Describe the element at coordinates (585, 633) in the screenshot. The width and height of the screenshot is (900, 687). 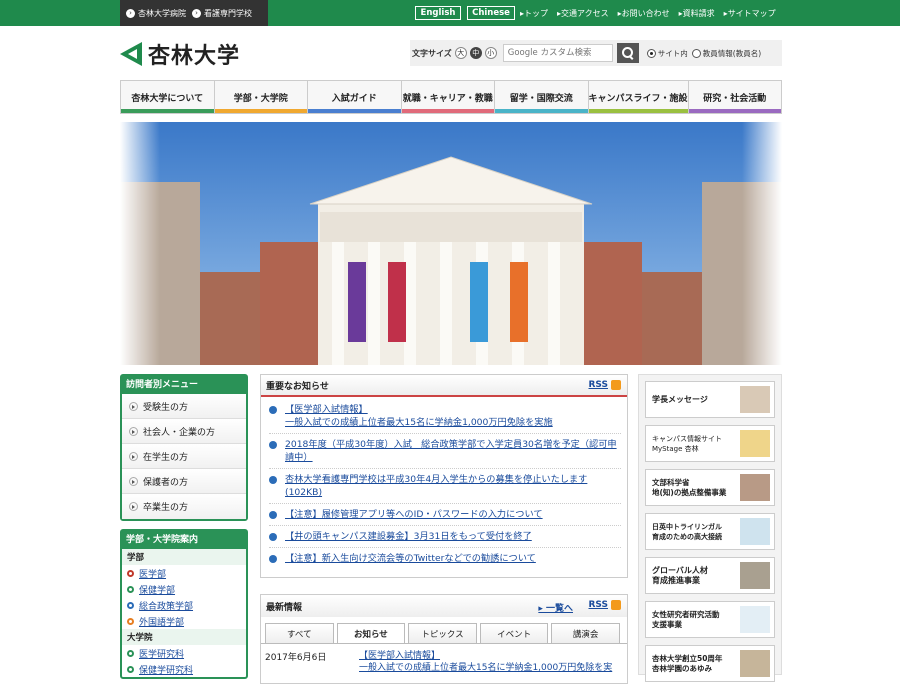
I see `tab-lectures: 講演会` at that location.